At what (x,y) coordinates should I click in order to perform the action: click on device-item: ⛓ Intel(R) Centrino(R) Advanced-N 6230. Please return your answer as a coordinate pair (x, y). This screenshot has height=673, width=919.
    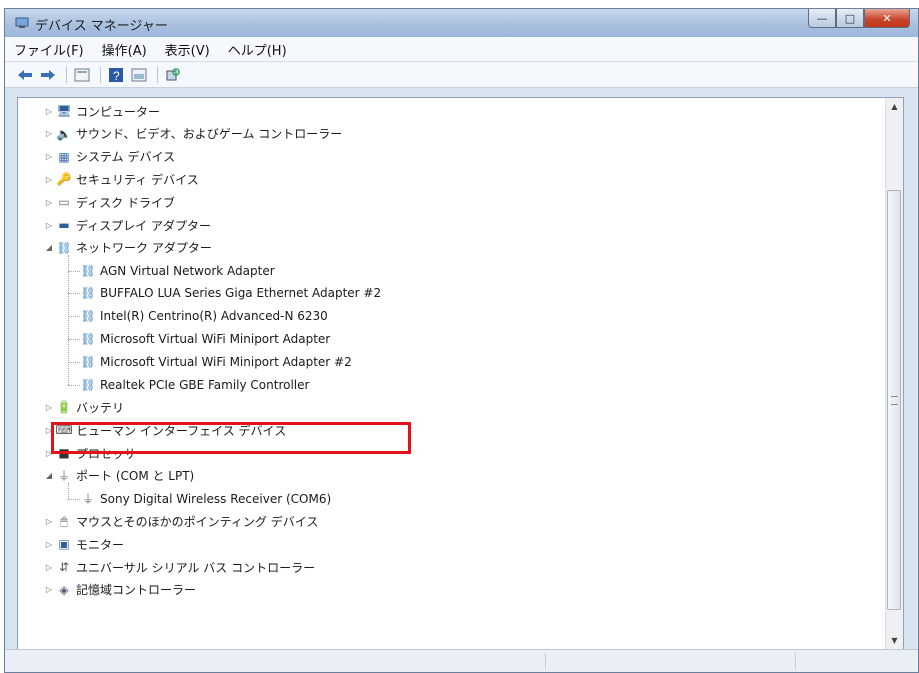
    Looking at the image, I should click on (204, 316).